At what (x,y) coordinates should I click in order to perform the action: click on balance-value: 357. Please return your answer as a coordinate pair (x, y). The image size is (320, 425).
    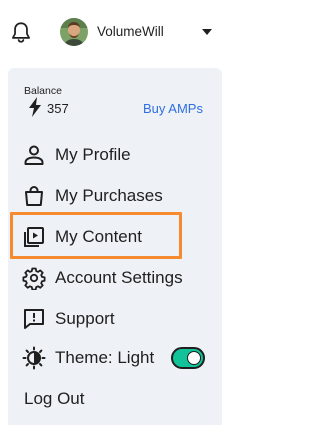
    Looking at the image, I should click on (58, 108).